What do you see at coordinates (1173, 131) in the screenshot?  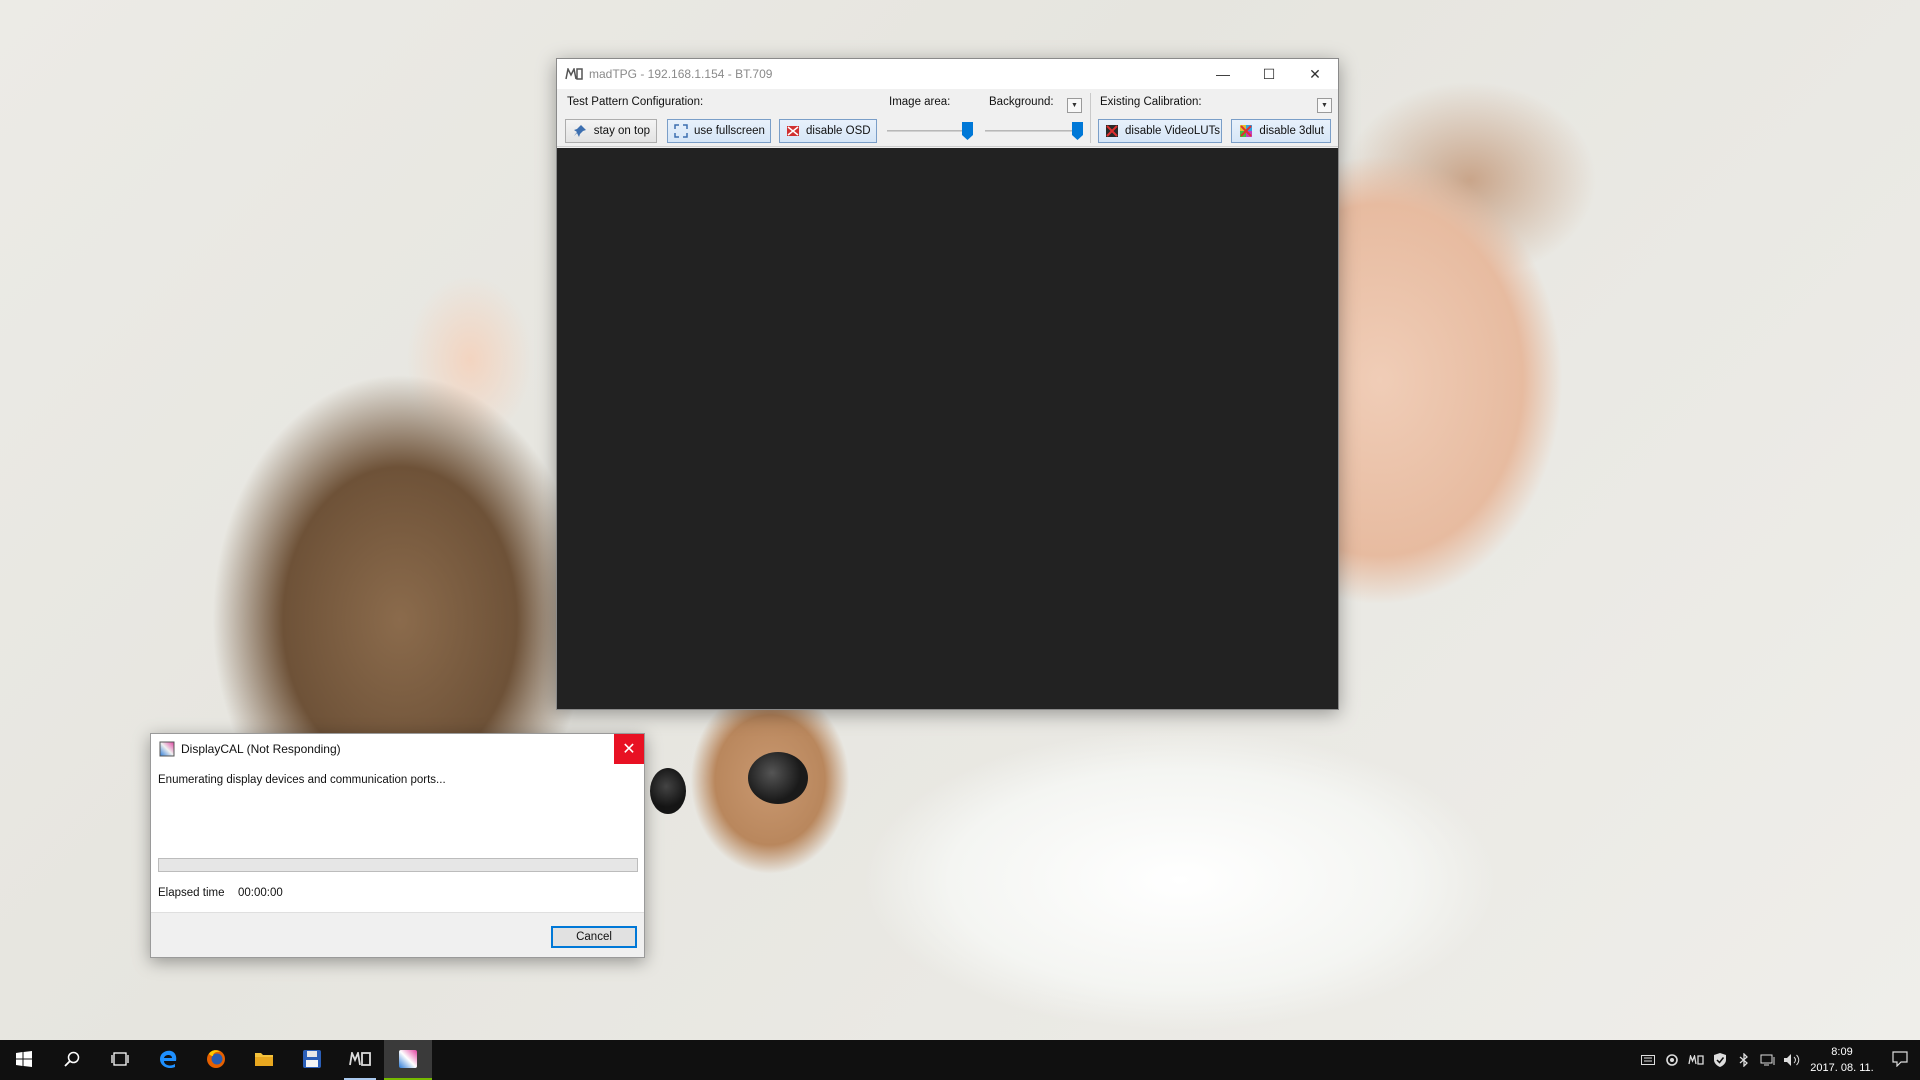 I see `disable-videoluts-label: disable VideoLUTs` at bounding box center [1173, 131].